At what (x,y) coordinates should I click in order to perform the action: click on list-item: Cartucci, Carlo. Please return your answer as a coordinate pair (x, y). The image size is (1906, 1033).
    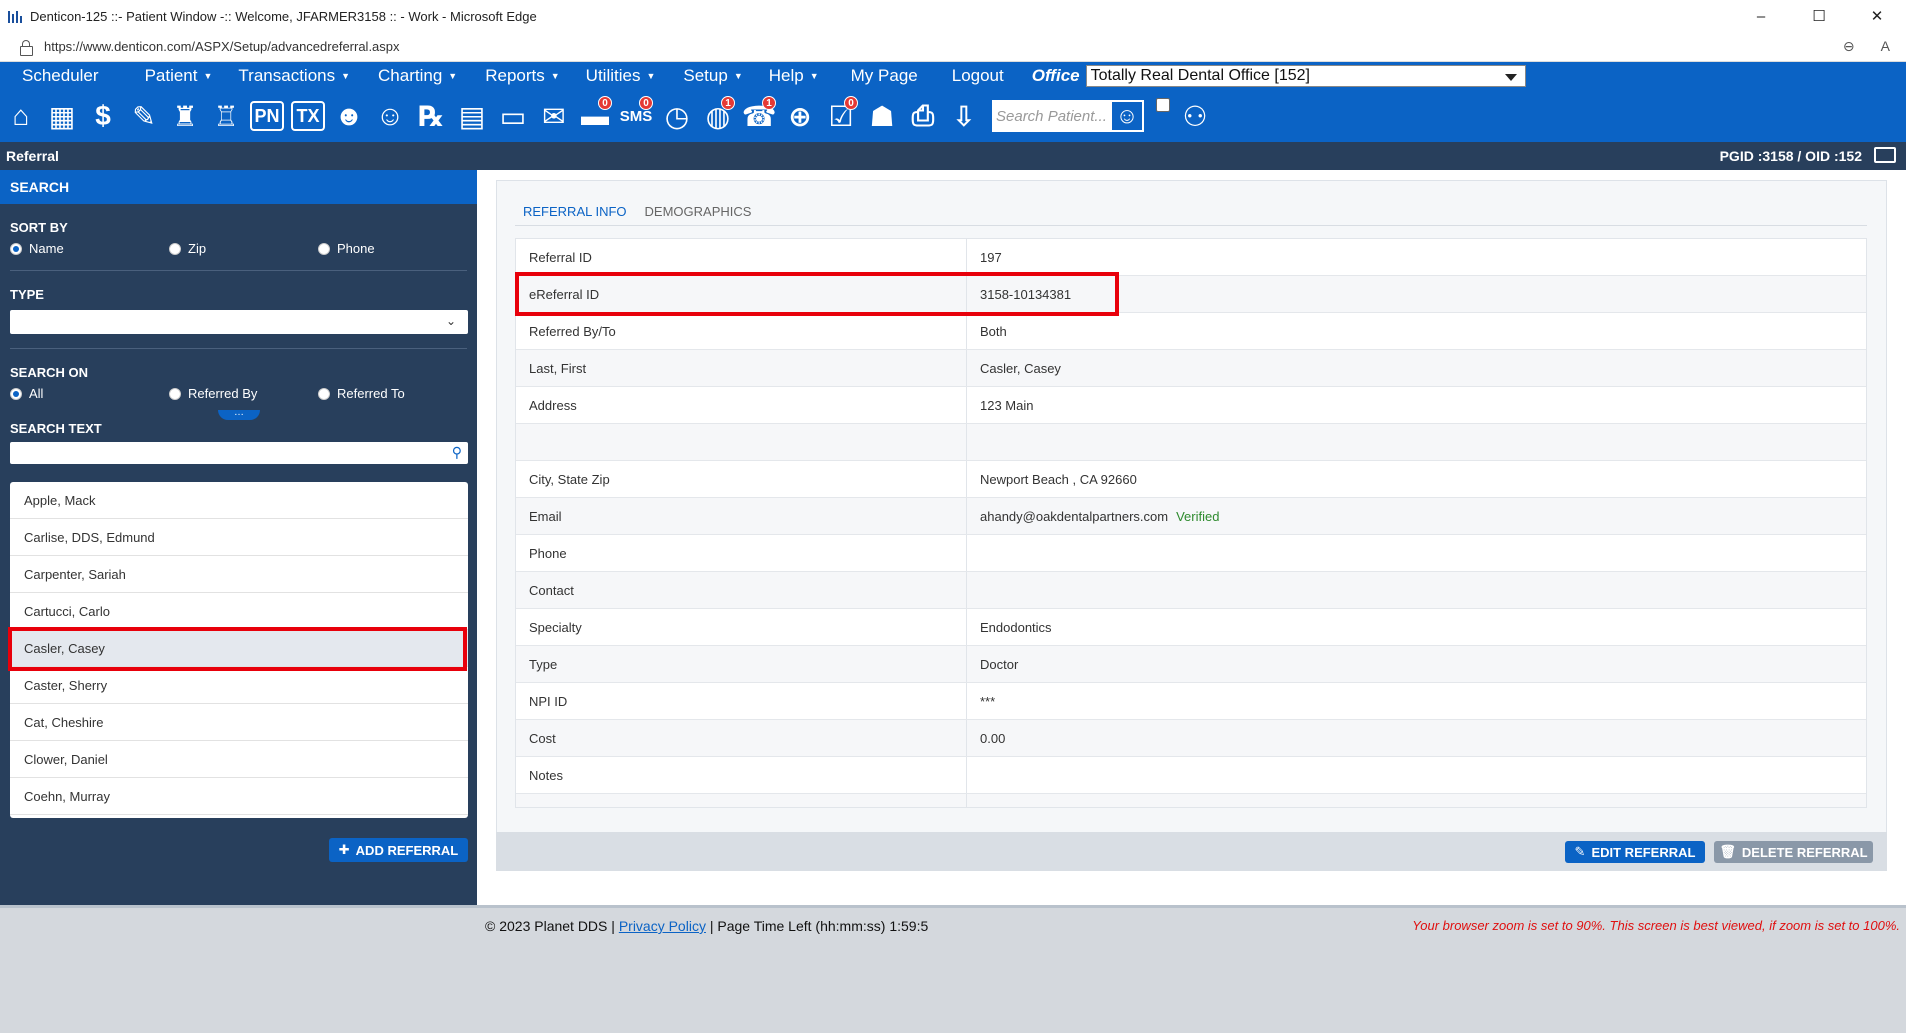
    Looking at the image, I should click on (239, 611).